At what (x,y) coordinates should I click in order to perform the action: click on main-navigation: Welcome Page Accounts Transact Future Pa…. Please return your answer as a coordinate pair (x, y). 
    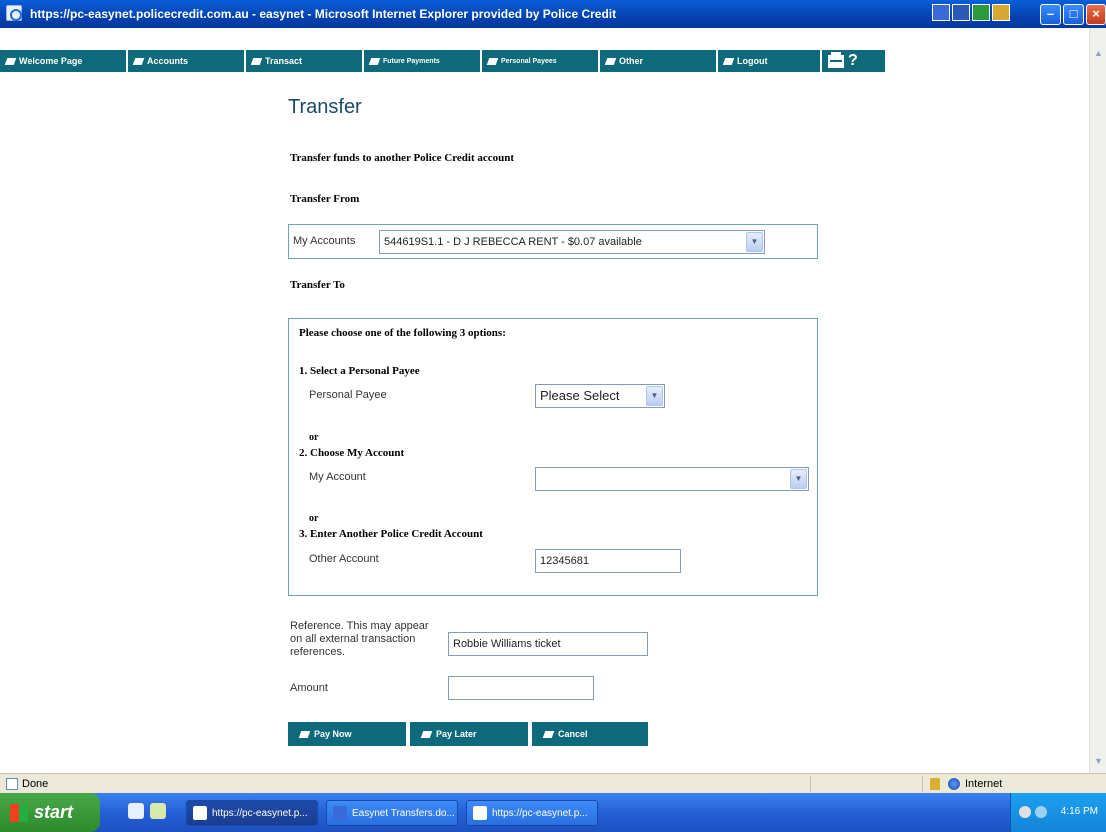
    Looking at the image, I should click on (442, 61).